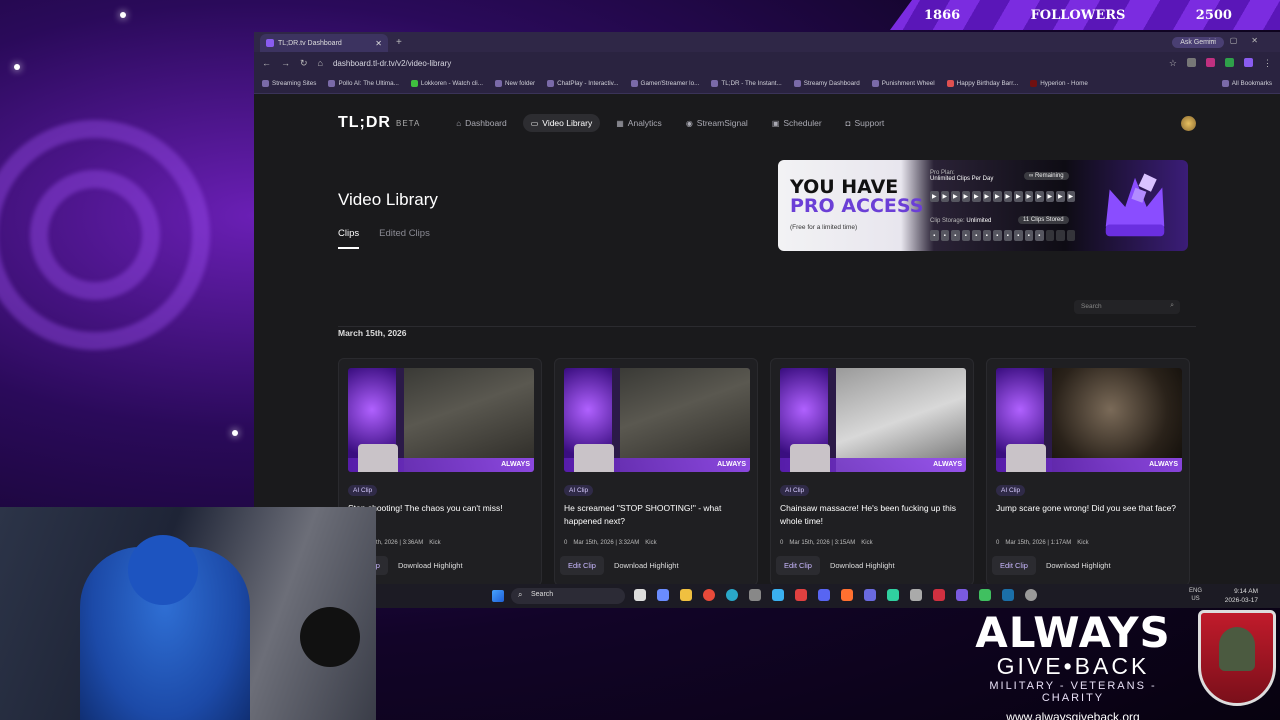 Image resolution: width=1280 pixels, height=720 pixels. What do you see at coordinates (644, 123) in the screenshot?
I see `nav-label: Analytics` at bounding box center [644, 123].